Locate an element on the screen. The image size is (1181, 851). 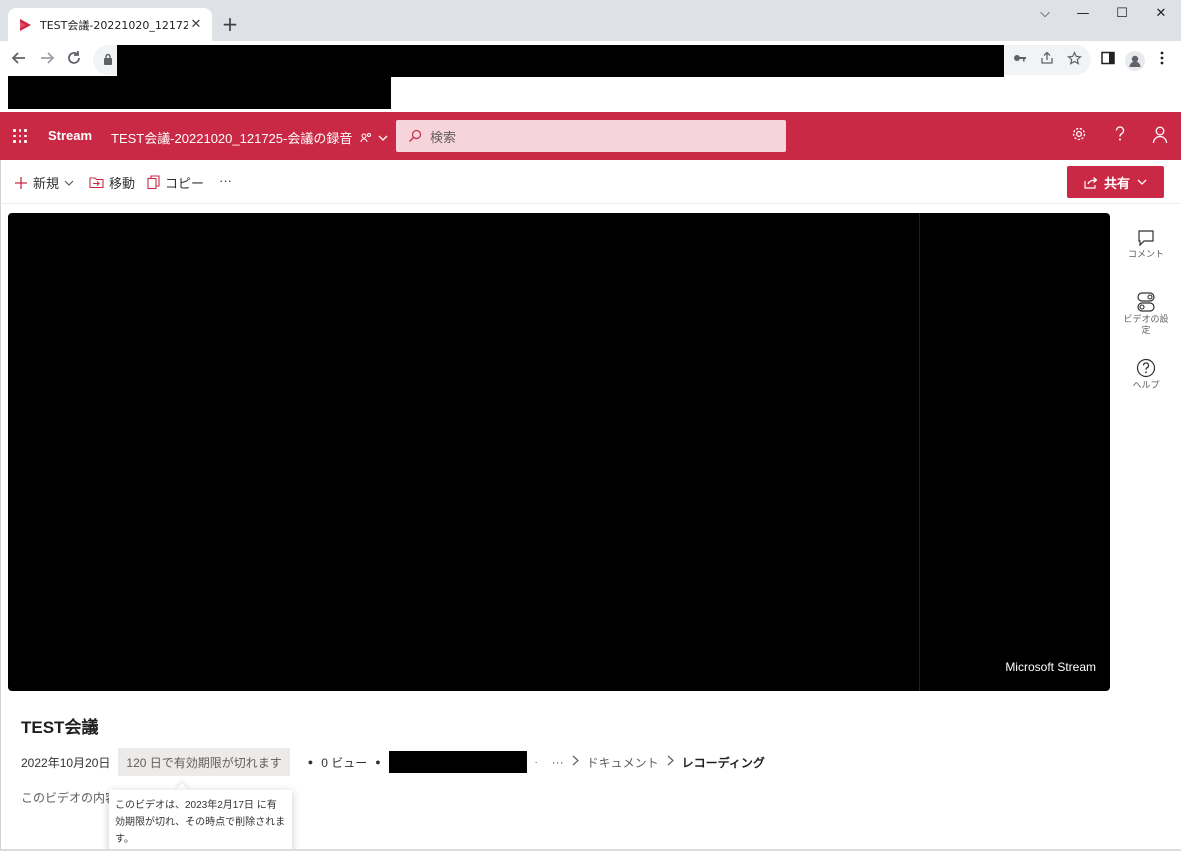
tab-search-icon: ⌵ is located at coordinates (1045, 13).